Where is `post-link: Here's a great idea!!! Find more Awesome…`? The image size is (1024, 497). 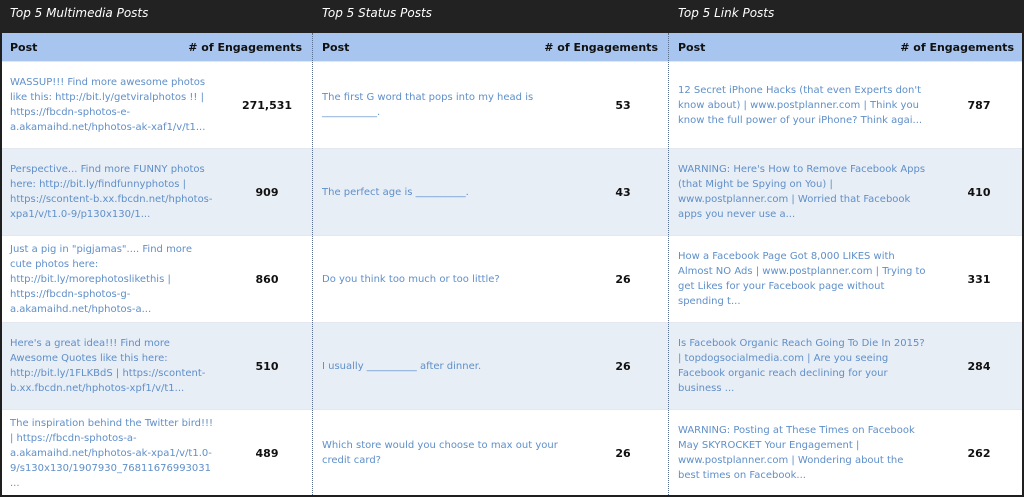 post-link: Here's a great idea!!! Find more Awesome… is located at coordinates (111, 366).